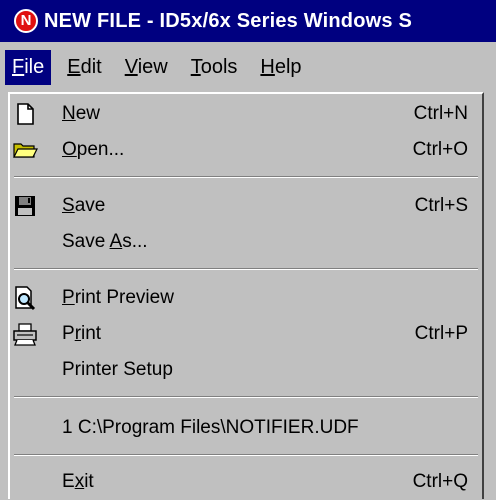  I want to click on menu-item-new: New Ctrl+N, so click(246, 114).